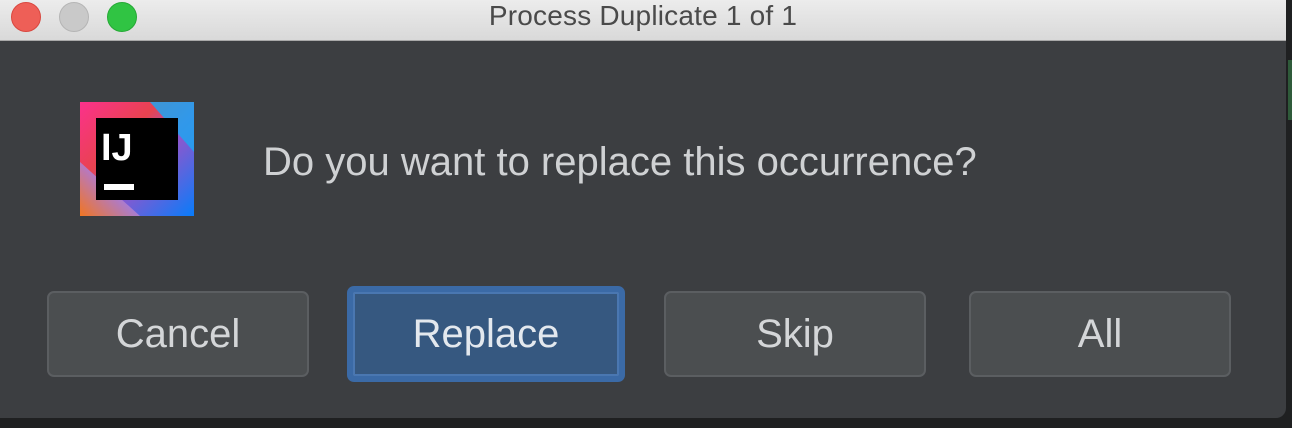 This screenshot has height=428, width=1292. I want to click on all-button: All, so click(1100, 334).